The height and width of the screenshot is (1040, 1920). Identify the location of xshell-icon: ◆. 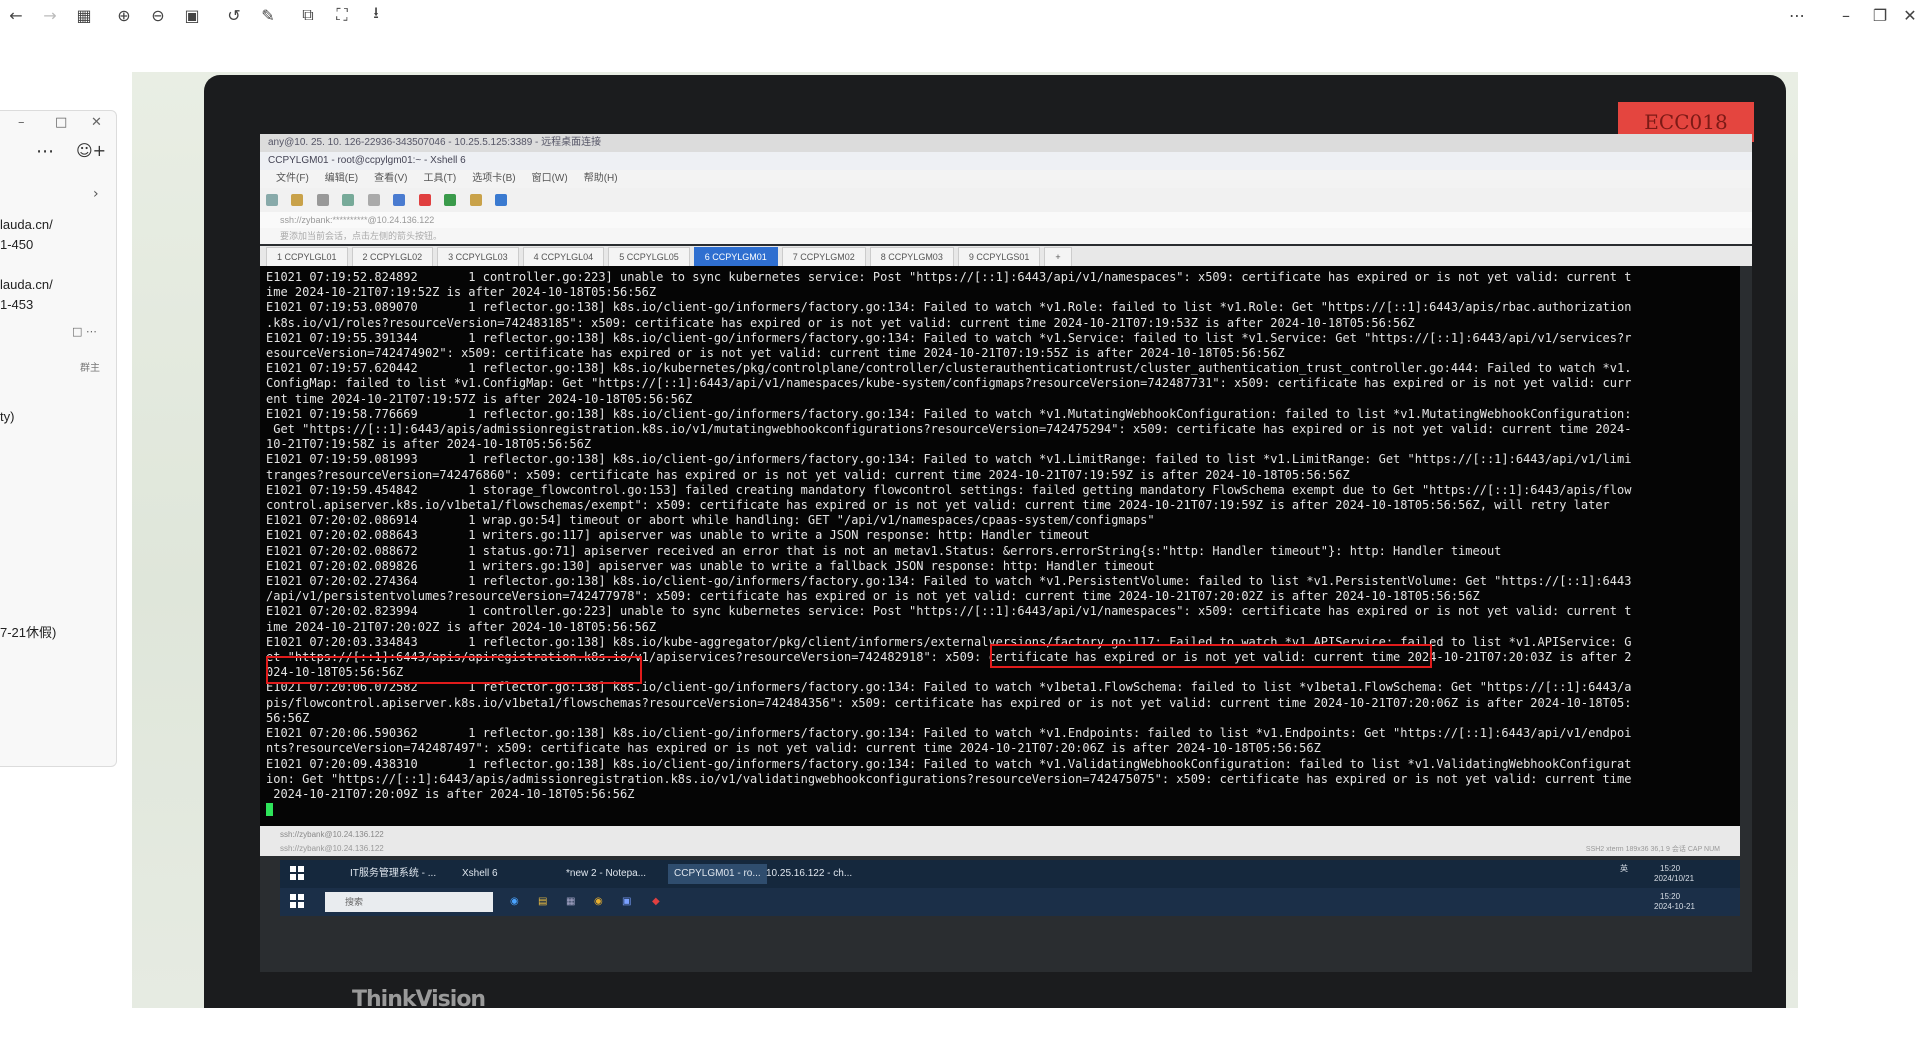
(656, 902).